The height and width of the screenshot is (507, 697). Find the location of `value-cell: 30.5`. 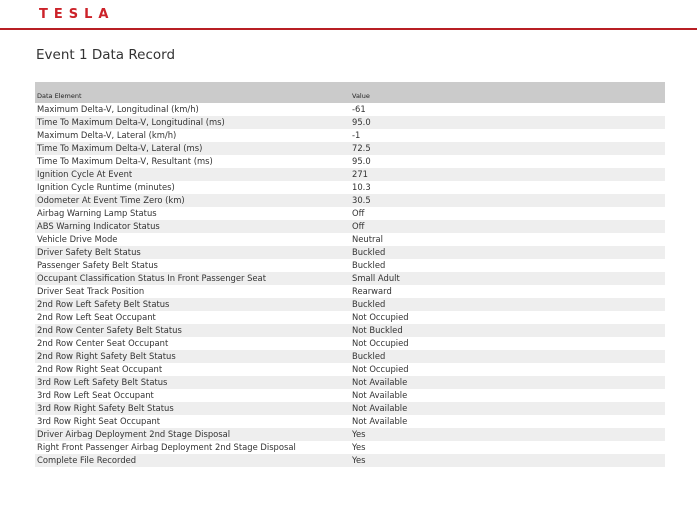

value-cell: 30.5 is located at coordinates (361, 200).